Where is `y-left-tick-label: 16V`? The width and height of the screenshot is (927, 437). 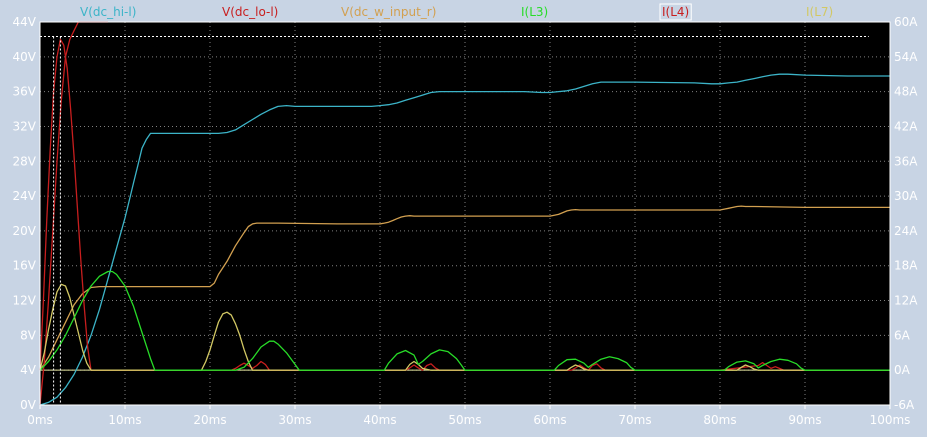
y-left-tick-label: 16V is located at coordinates (25, 266).